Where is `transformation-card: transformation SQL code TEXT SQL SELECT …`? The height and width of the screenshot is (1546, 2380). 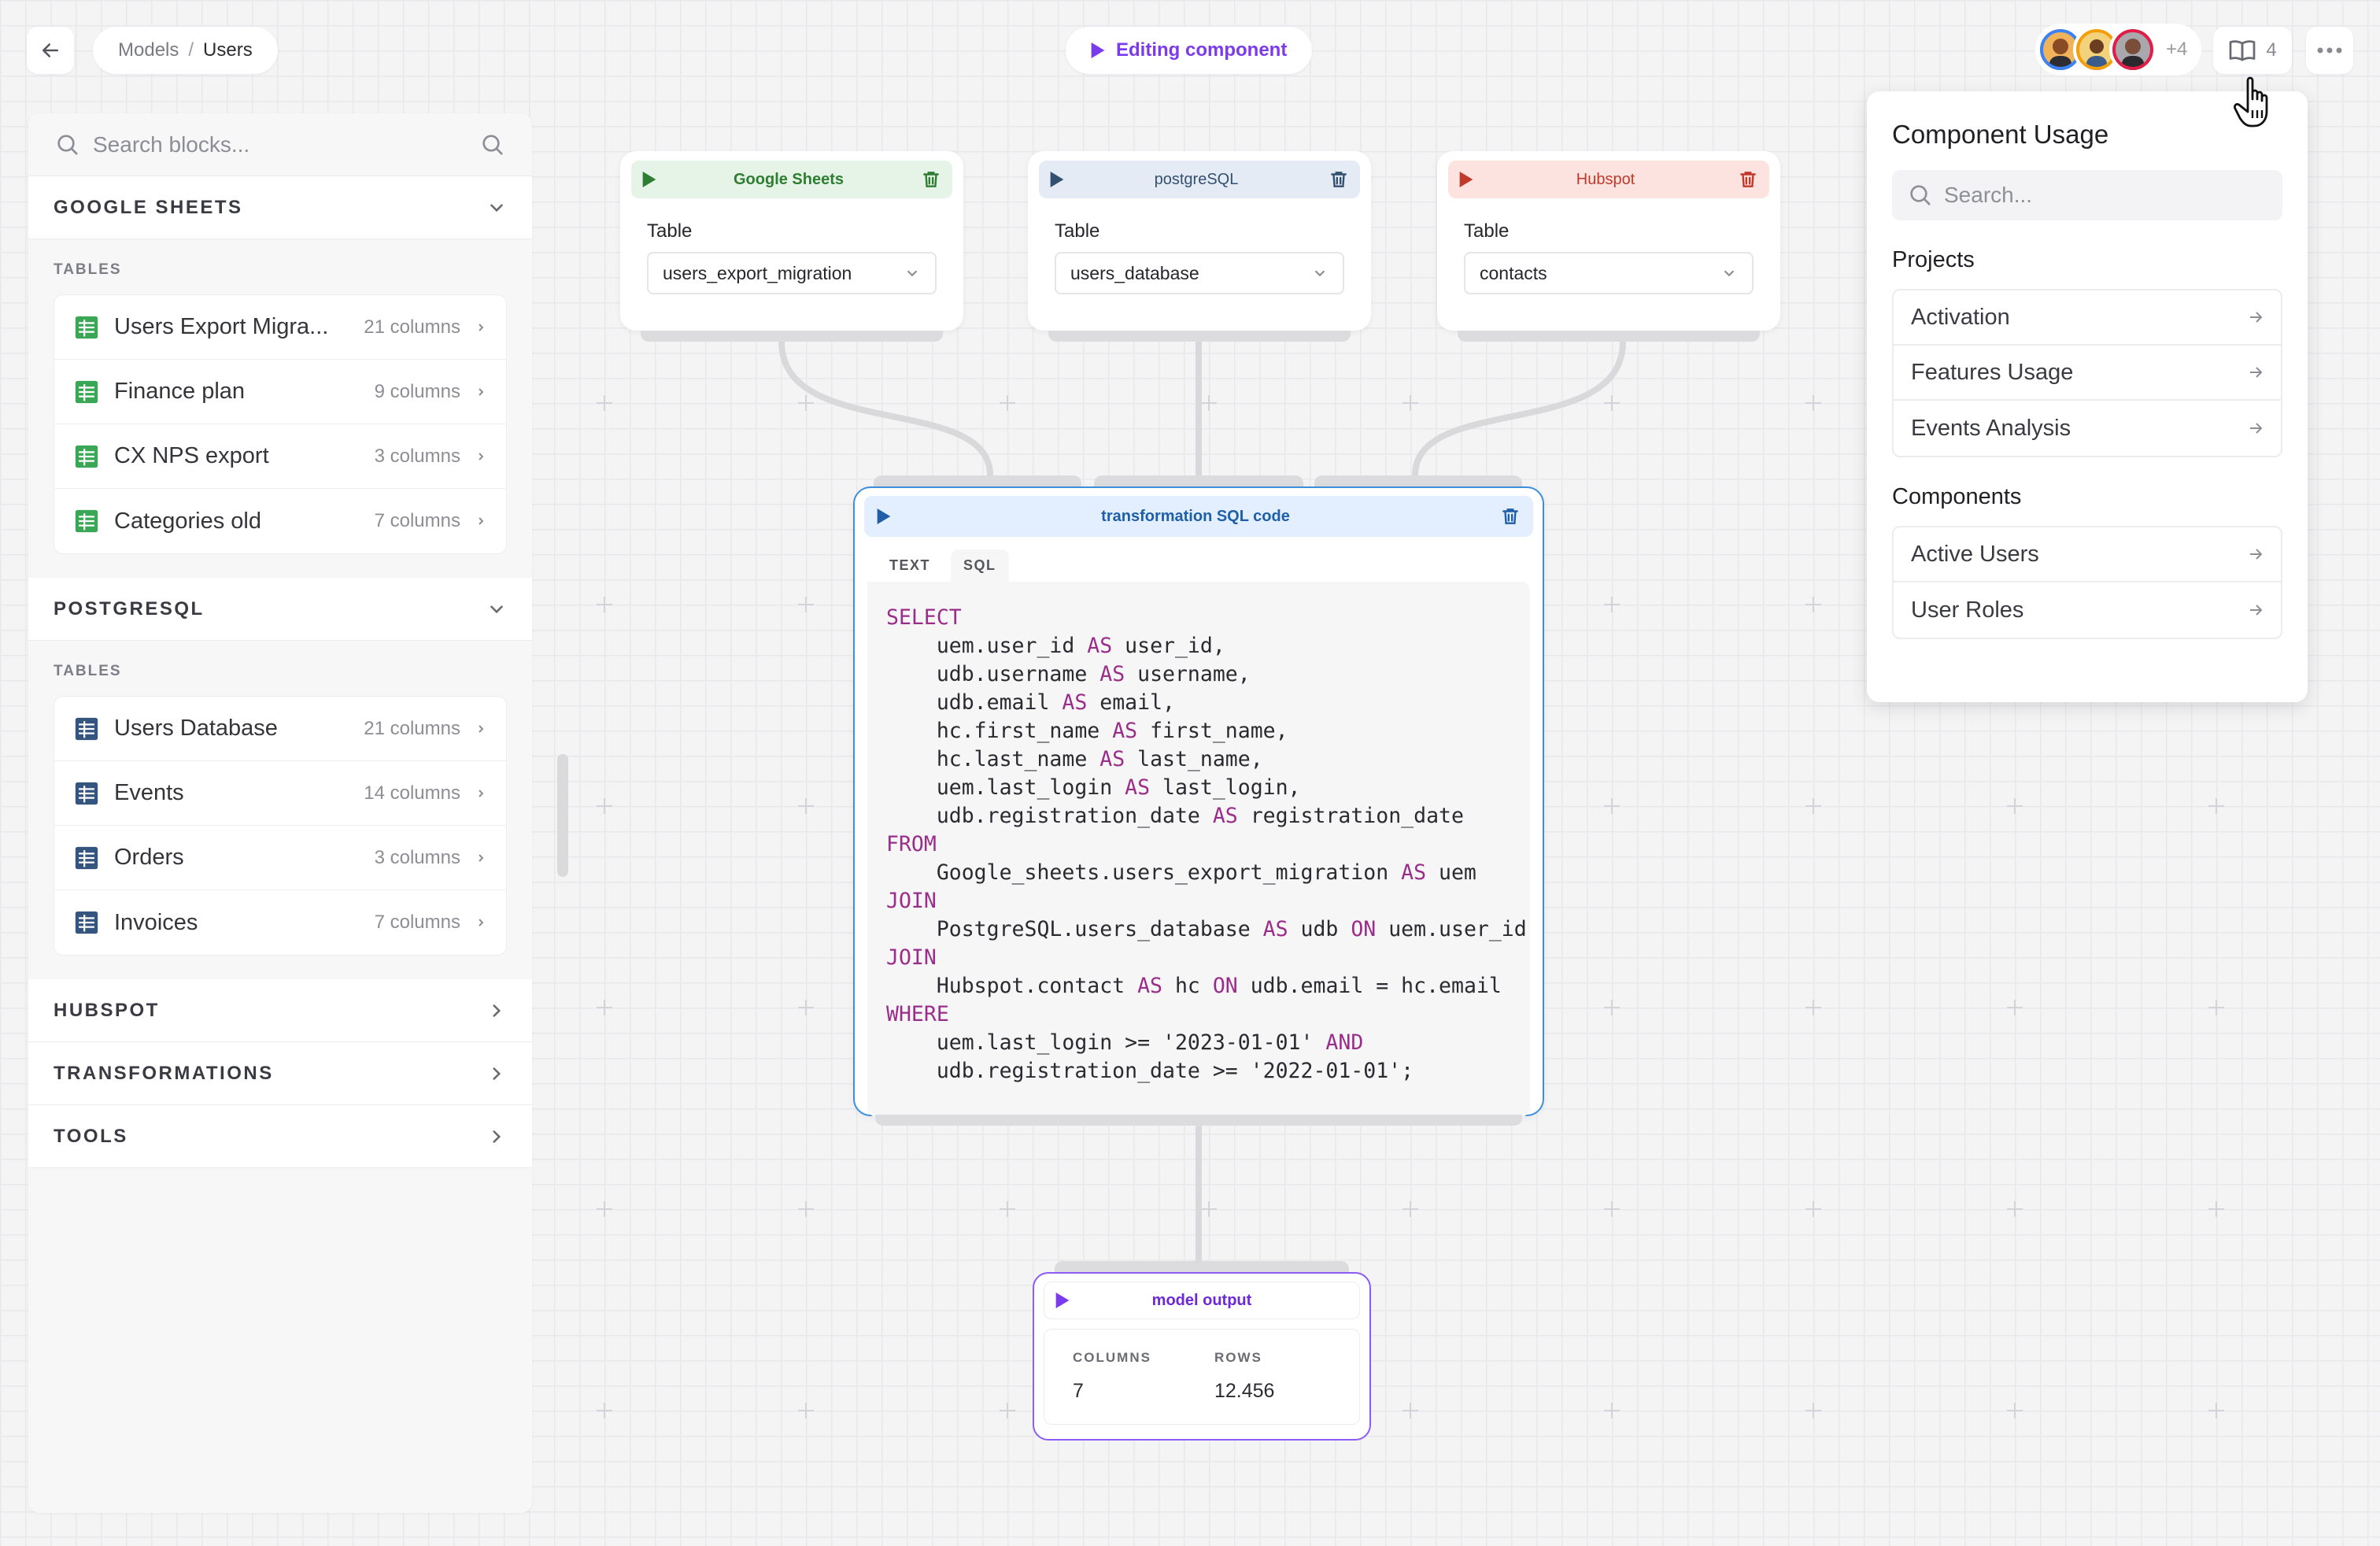 transformation-card: transformation SQL code TEXT SQL SELECT … is located at coordinates (1198, 801).